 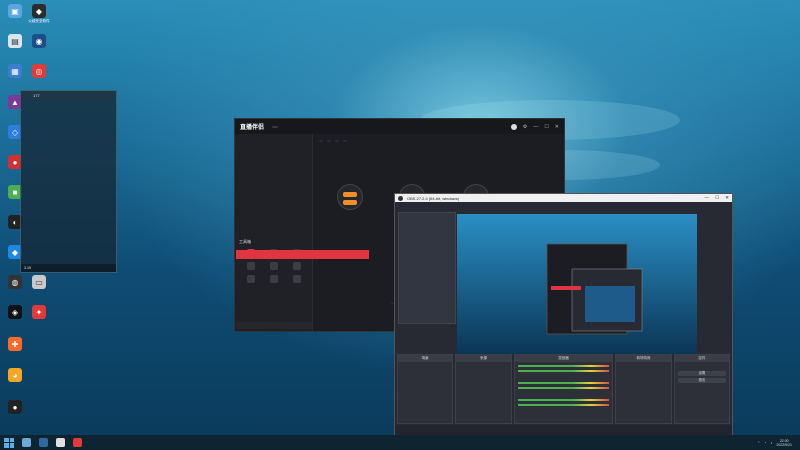 What do you see at coordinates (643, 358) in the screenshot?
I see `dock-title: 转场特效` at bounding box center [643, 358].